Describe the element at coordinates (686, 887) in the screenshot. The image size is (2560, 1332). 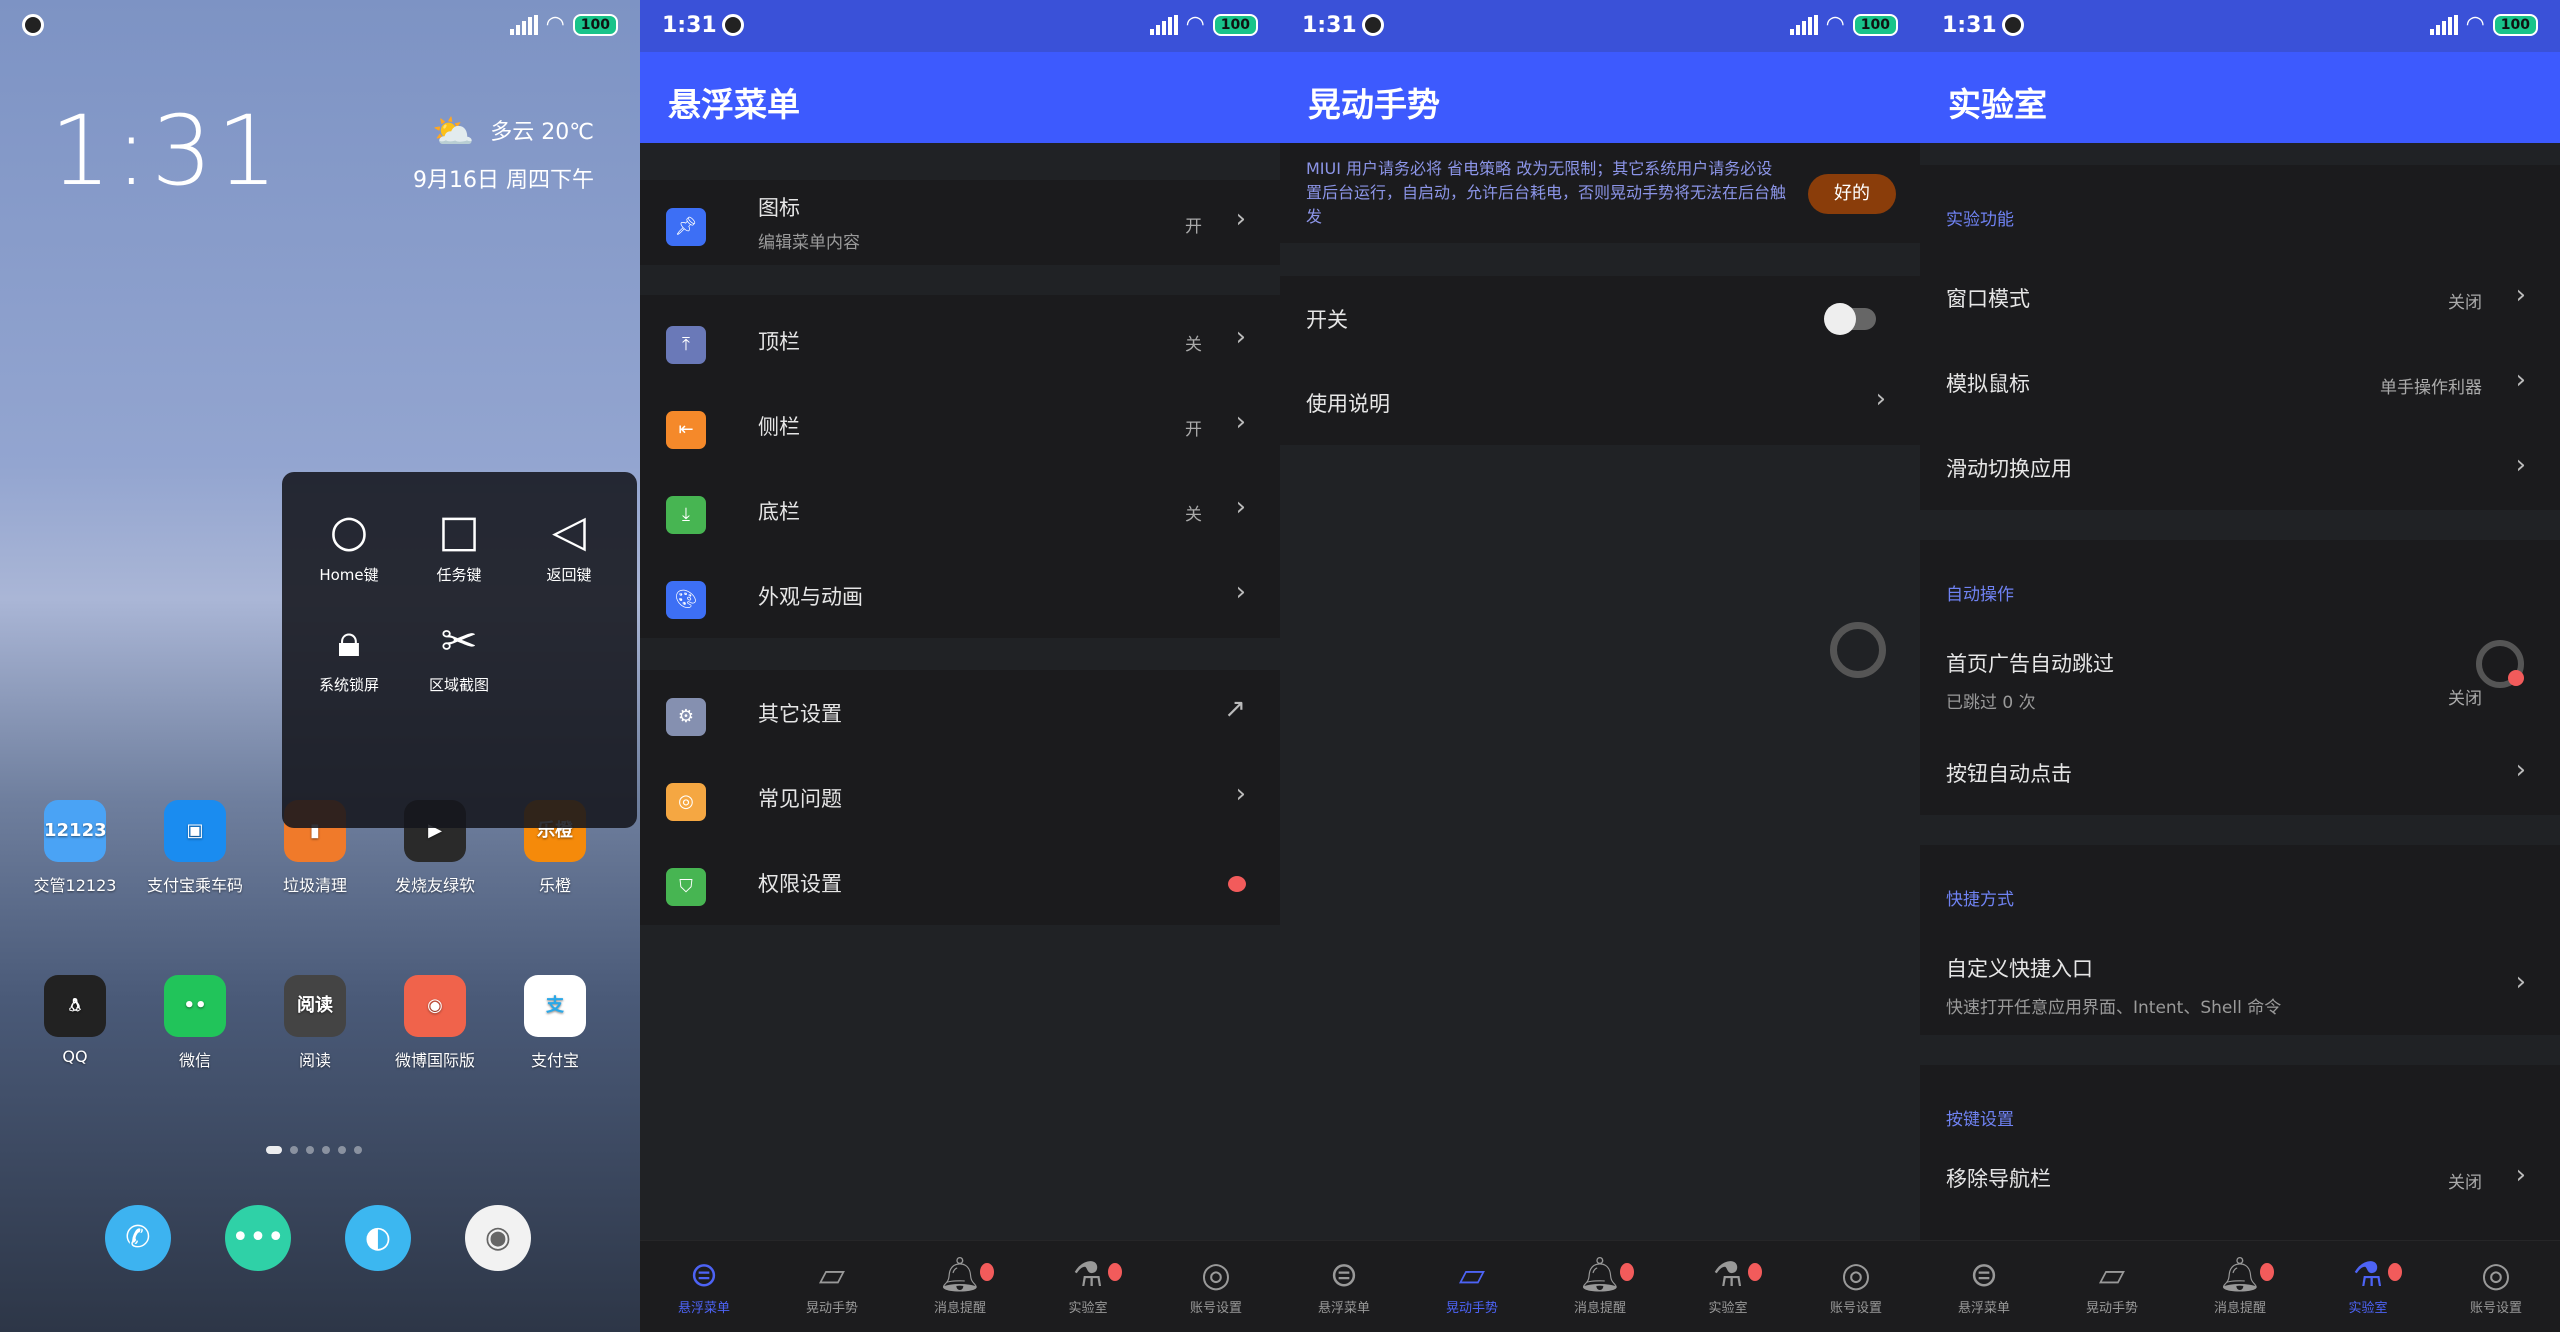
I see `shield-icon: ⛉` at that location.